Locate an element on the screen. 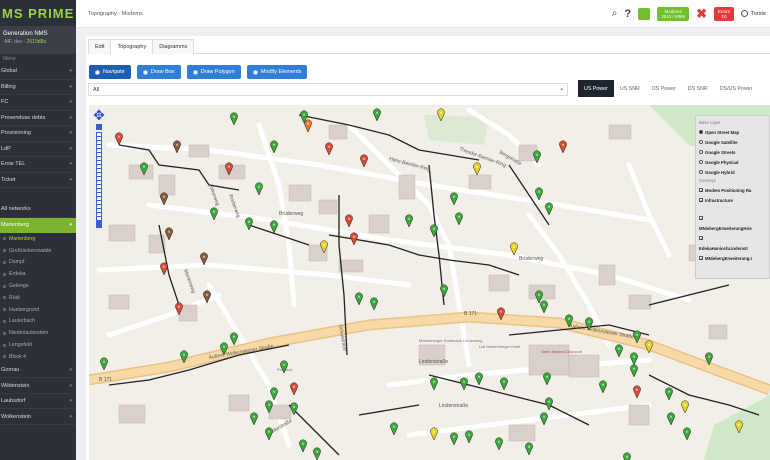  sidebar-item-debts: Provenduse debts ▾ is located at coordinates (38, 118).